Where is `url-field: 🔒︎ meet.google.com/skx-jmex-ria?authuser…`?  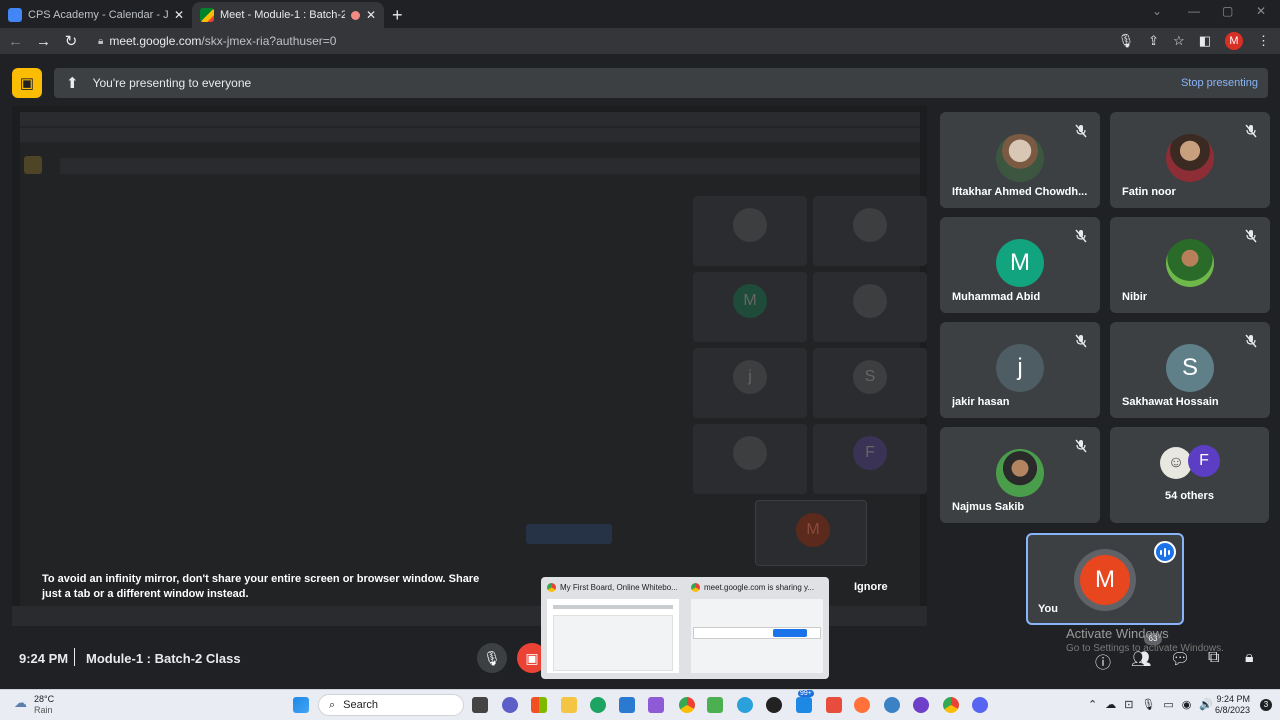 url-field: 🔒︎ meet.google.com/skx-jmex-ria?authuser… is located at coordinates (217, 41).